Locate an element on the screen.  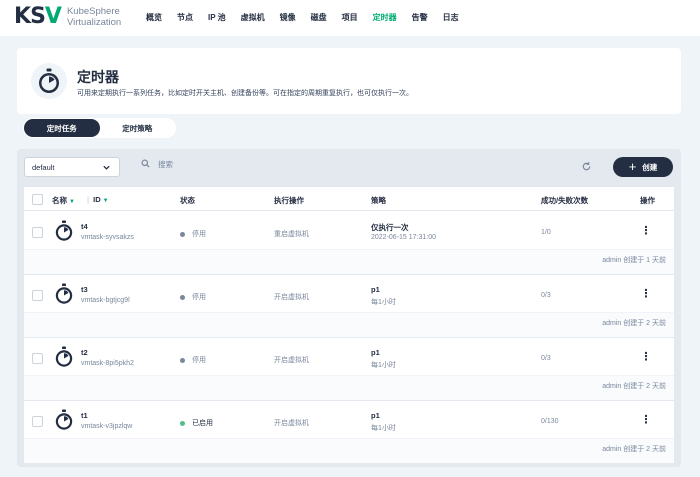
col-policy: 策略 is located at coordinates (378, 200).